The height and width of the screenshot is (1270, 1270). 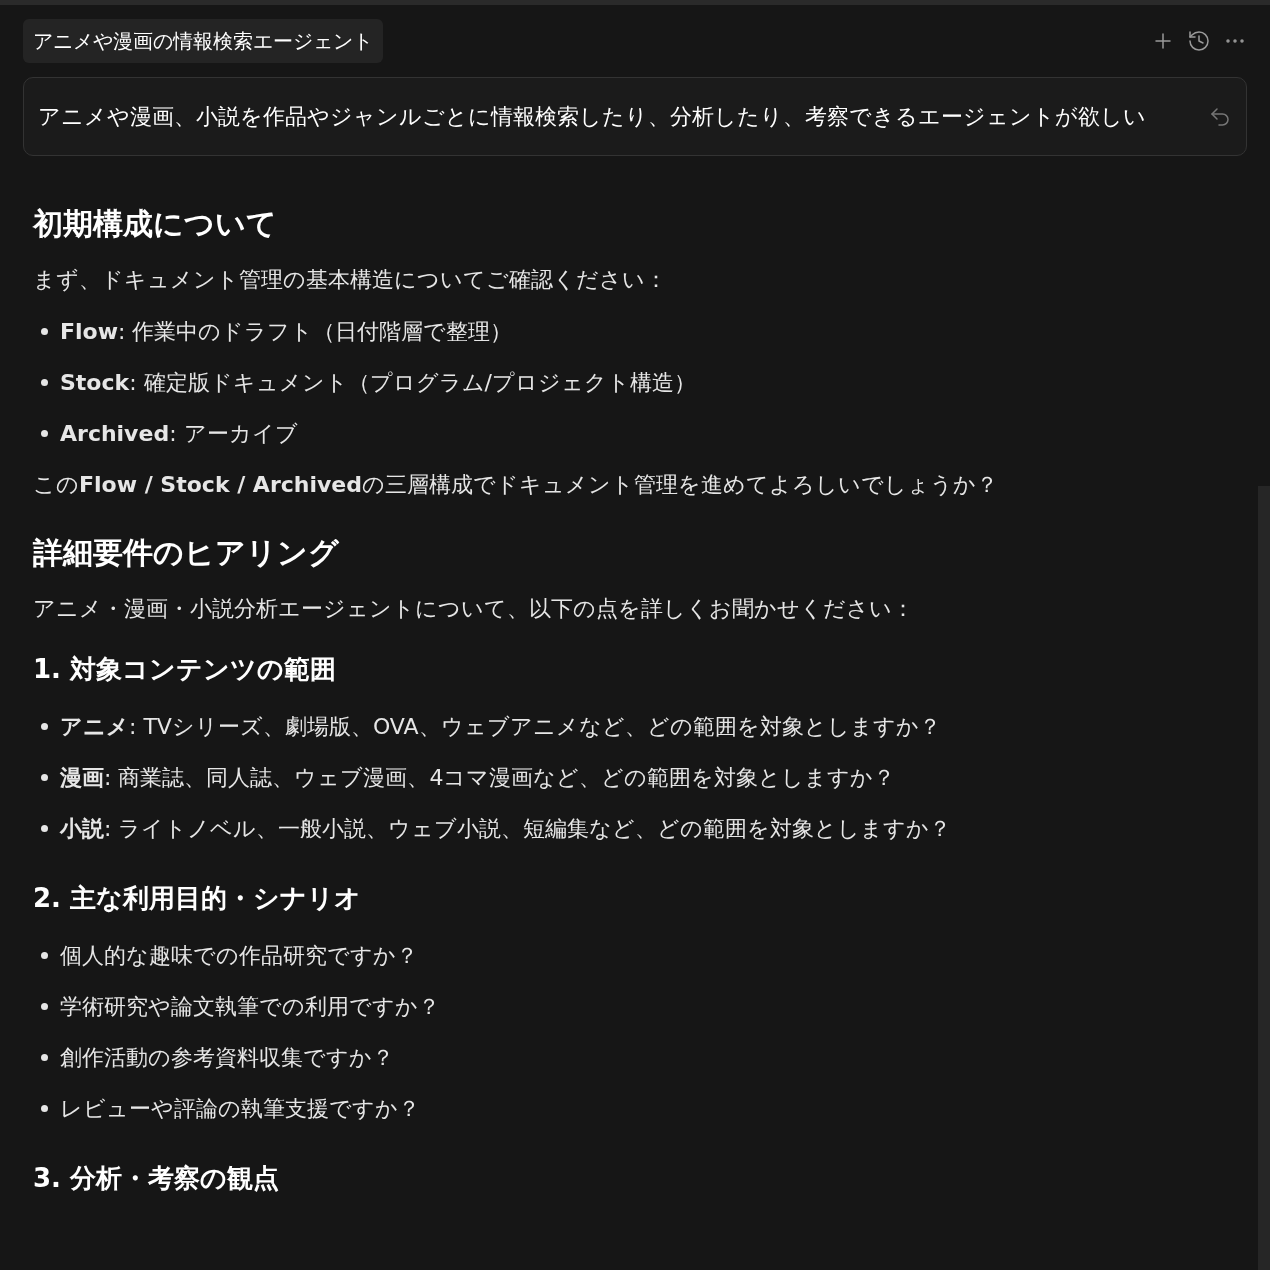 What do you see at coordinates (157, 1178) in the screenshot?
I see `subsection-heading: 3. 分析・考察の観点` at bounding box center [157, 1178].